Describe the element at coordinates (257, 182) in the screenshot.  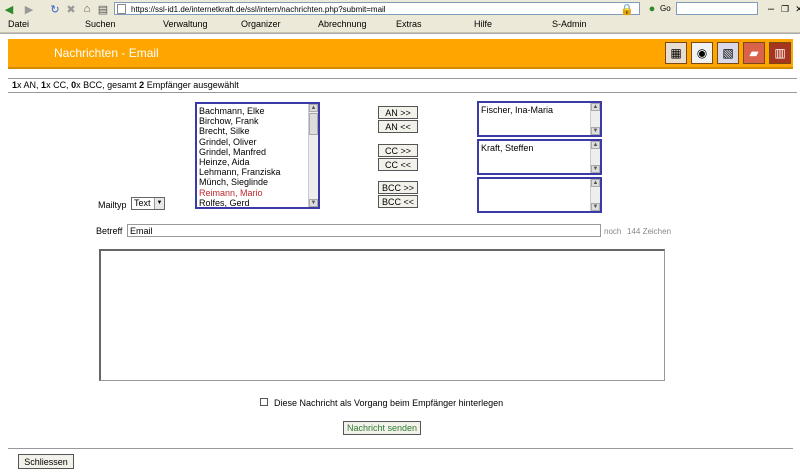
I see `contact-item: Münch, Sieglinde` at that location.